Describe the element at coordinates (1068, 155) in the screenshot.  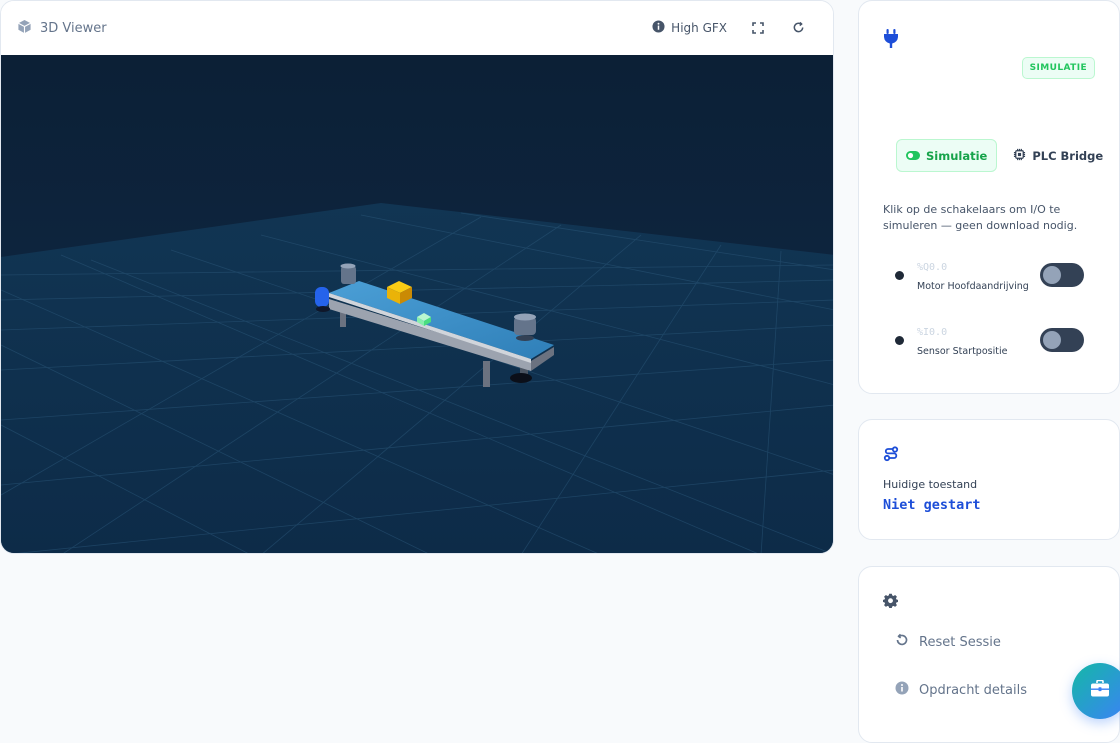
I see `mode-plc-bridge-label: PLC Bridge` at that location.